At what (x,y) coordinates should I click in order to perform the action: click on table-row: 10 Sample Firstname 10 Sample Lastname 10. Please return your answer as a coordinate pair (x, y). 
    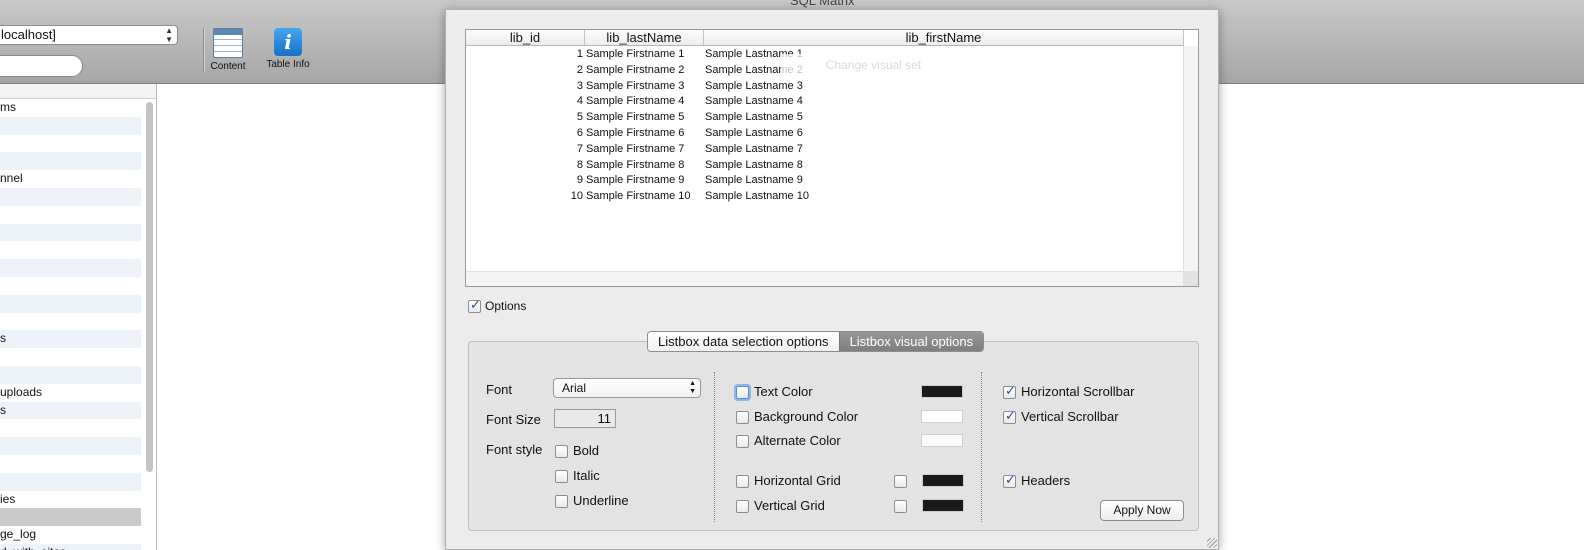
    Looking at the image, I should click on (825, 197).